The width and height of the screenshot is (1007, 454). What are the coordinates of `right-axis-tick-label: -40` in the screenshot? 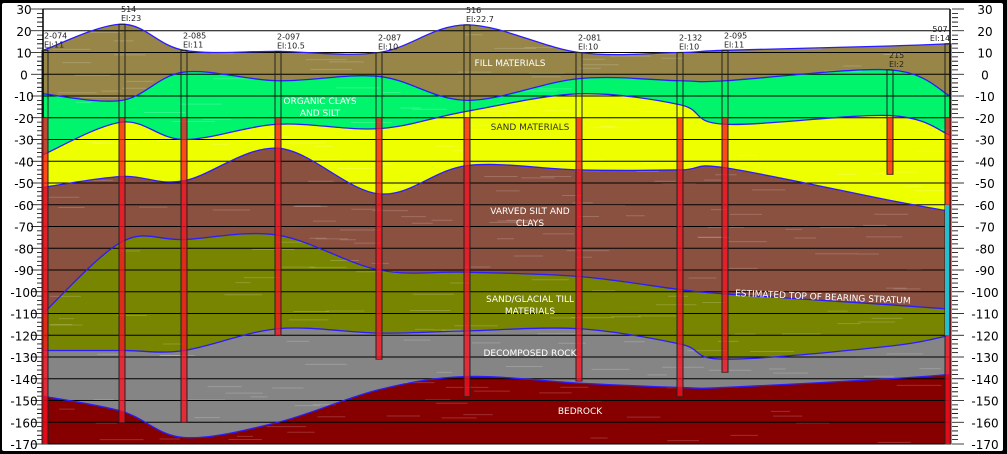 It's located at (985, 162).